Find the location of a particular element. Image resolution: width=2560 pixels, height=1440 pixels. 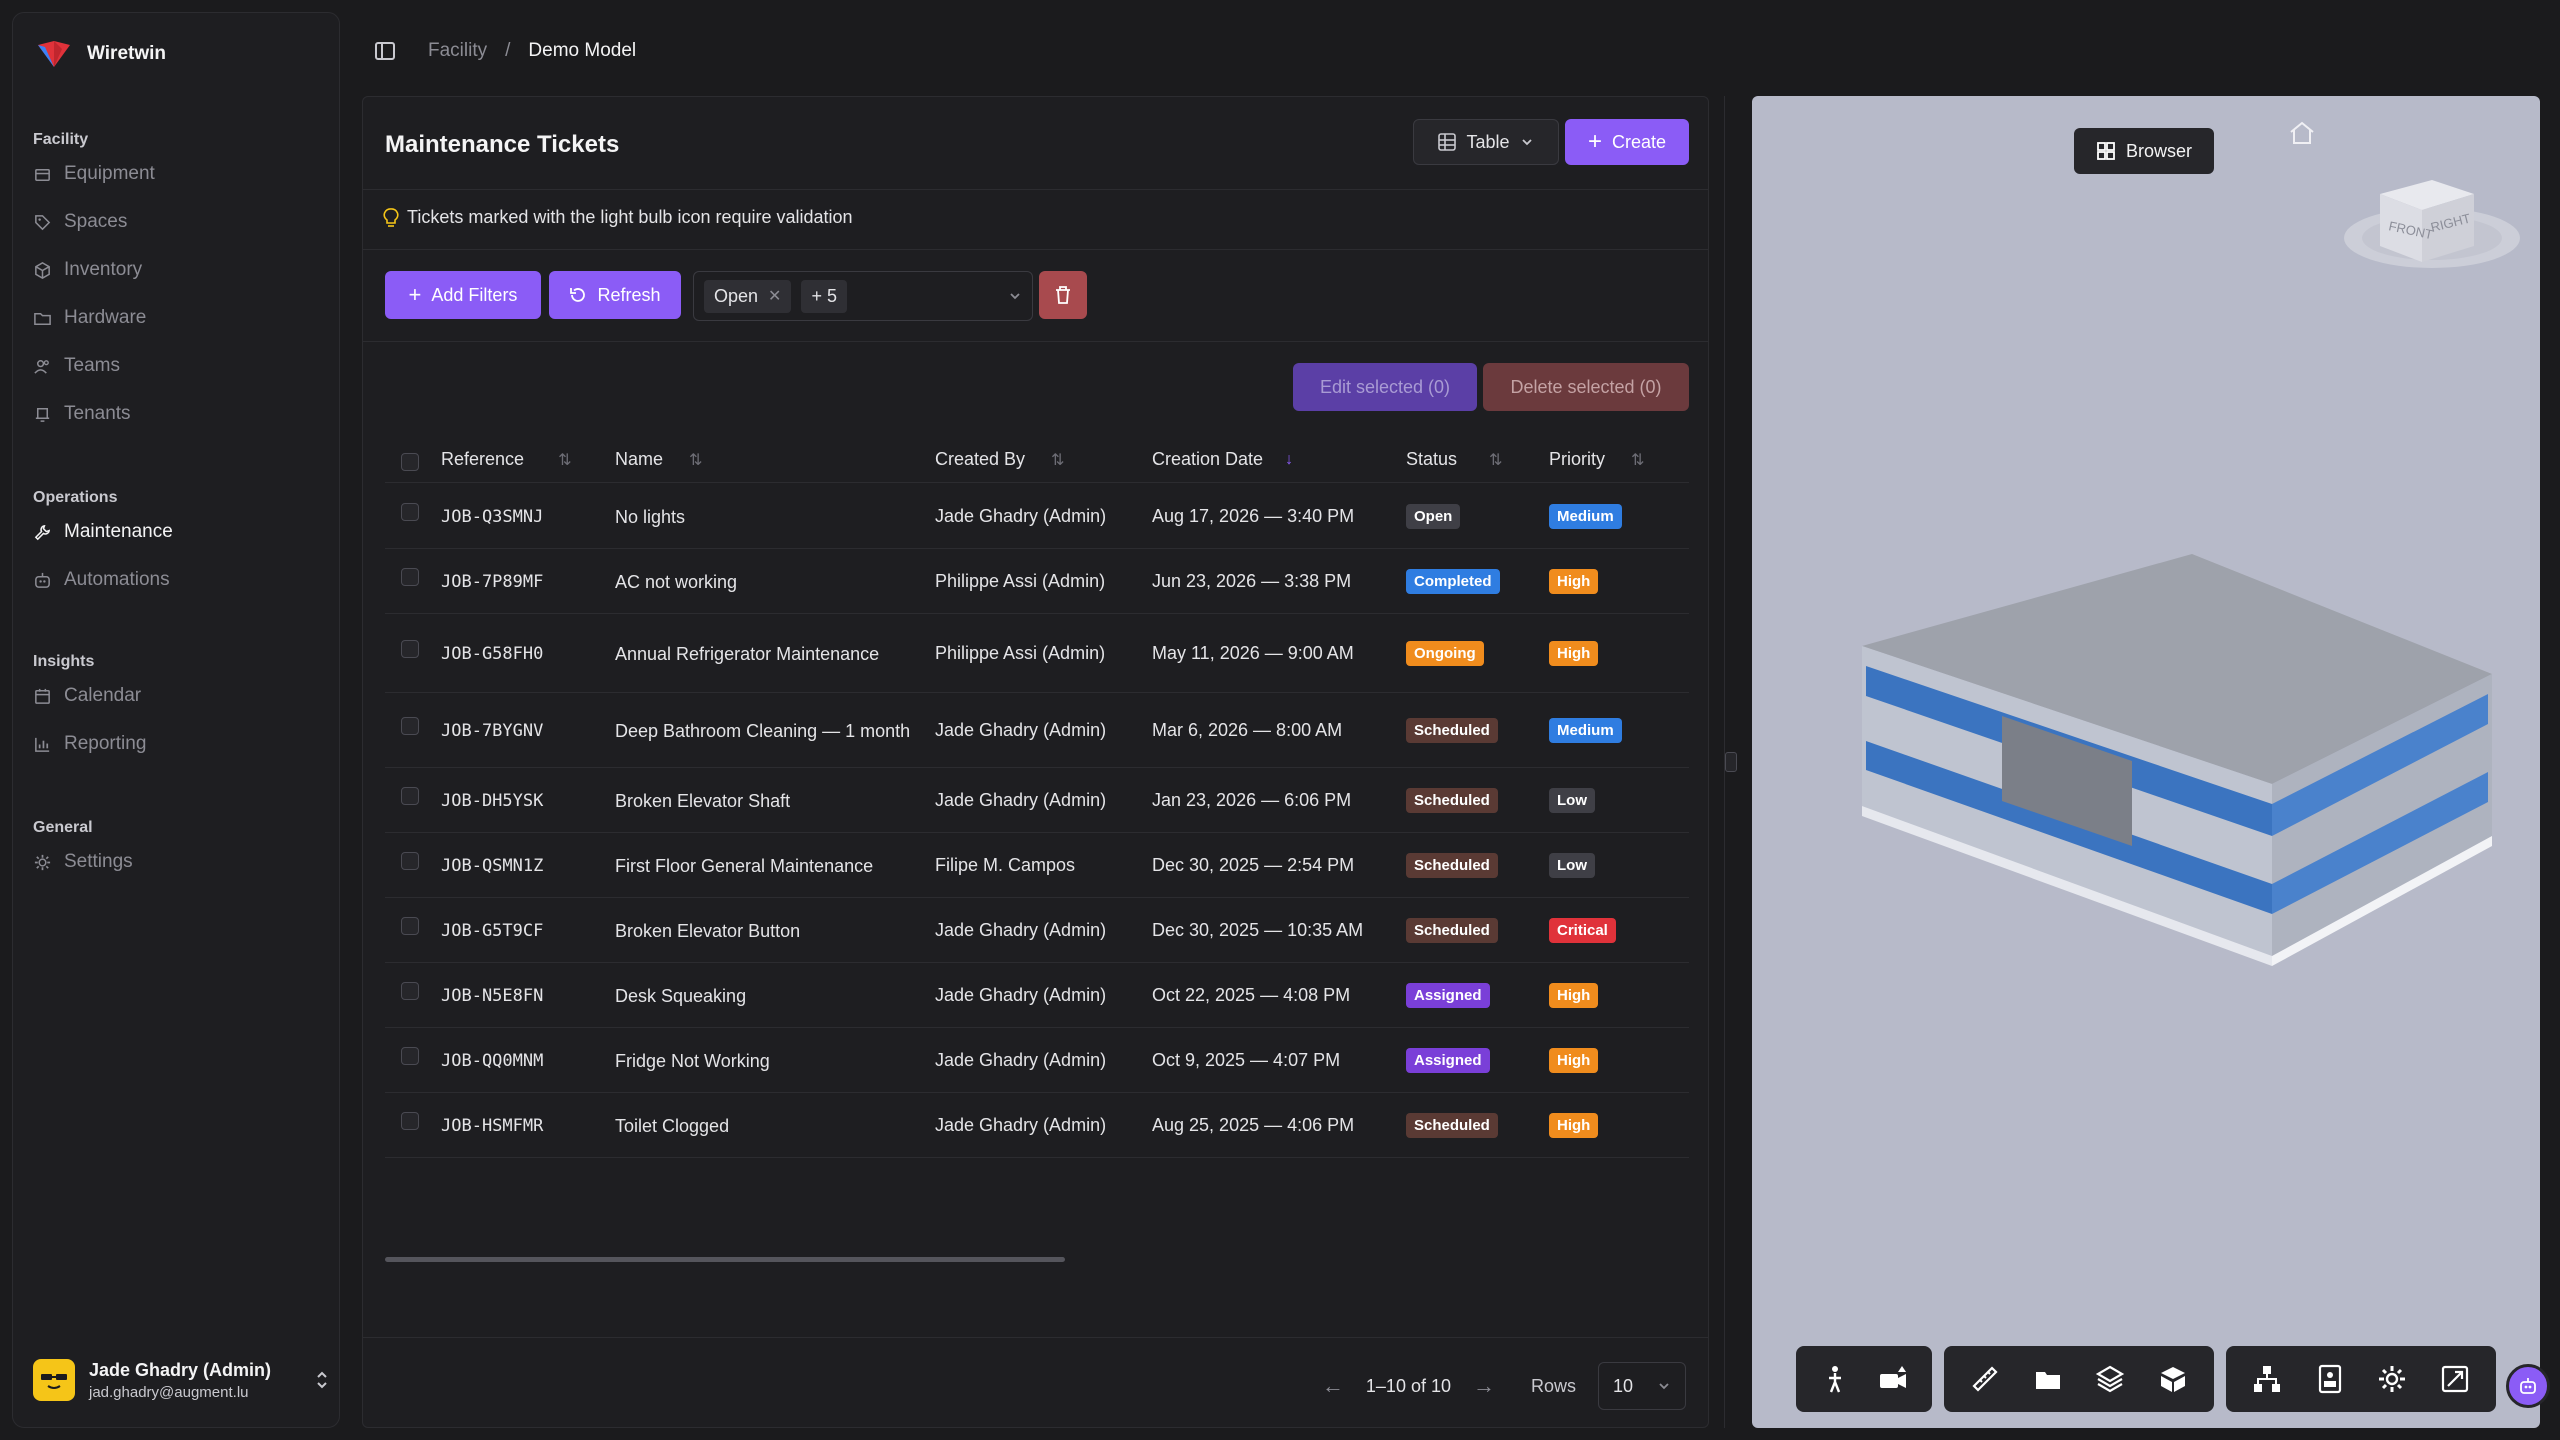

browser-button: Browser is located at coordinates (2144, 151).